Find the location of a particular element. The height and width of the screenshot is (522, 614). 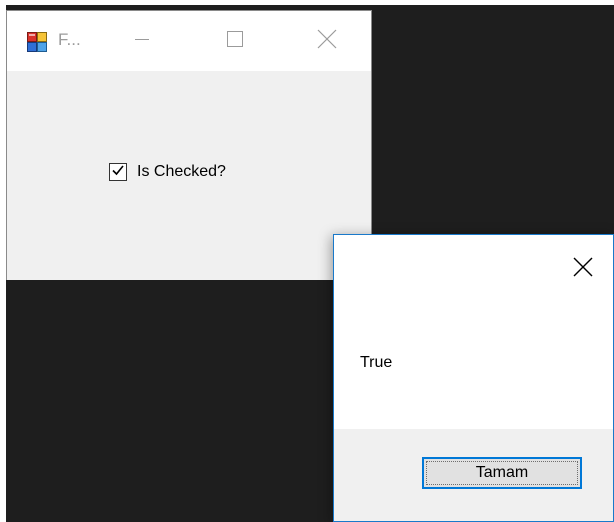

message-text: True is located at coordinates (376, 362).